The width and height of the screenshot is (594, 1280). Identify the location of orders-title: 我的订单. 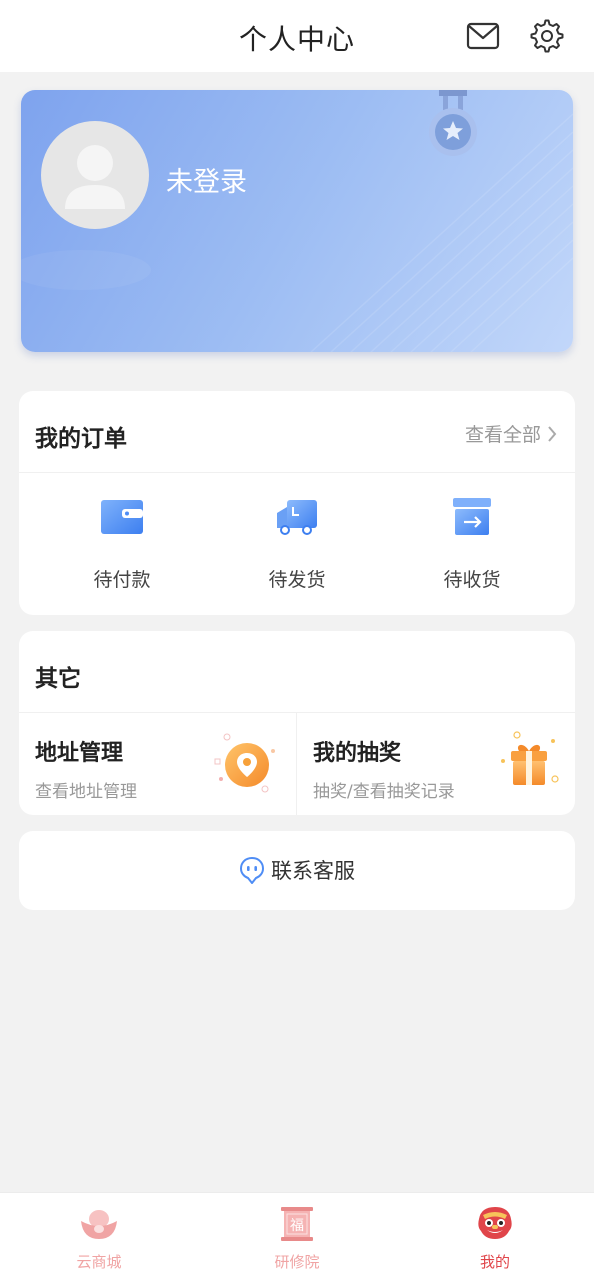
(81, 439).